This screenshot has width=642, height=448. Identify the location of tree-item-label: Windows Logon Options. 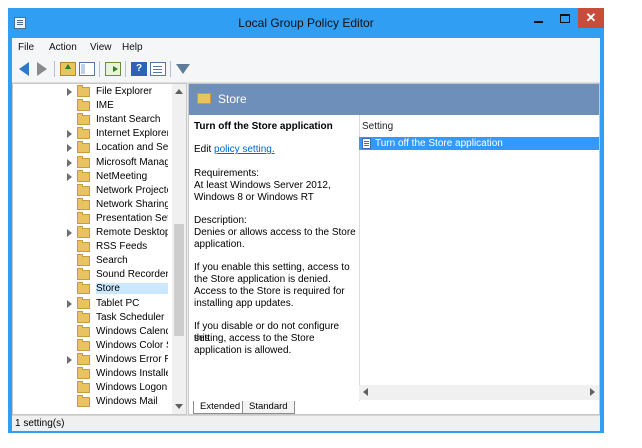
(132, 388).